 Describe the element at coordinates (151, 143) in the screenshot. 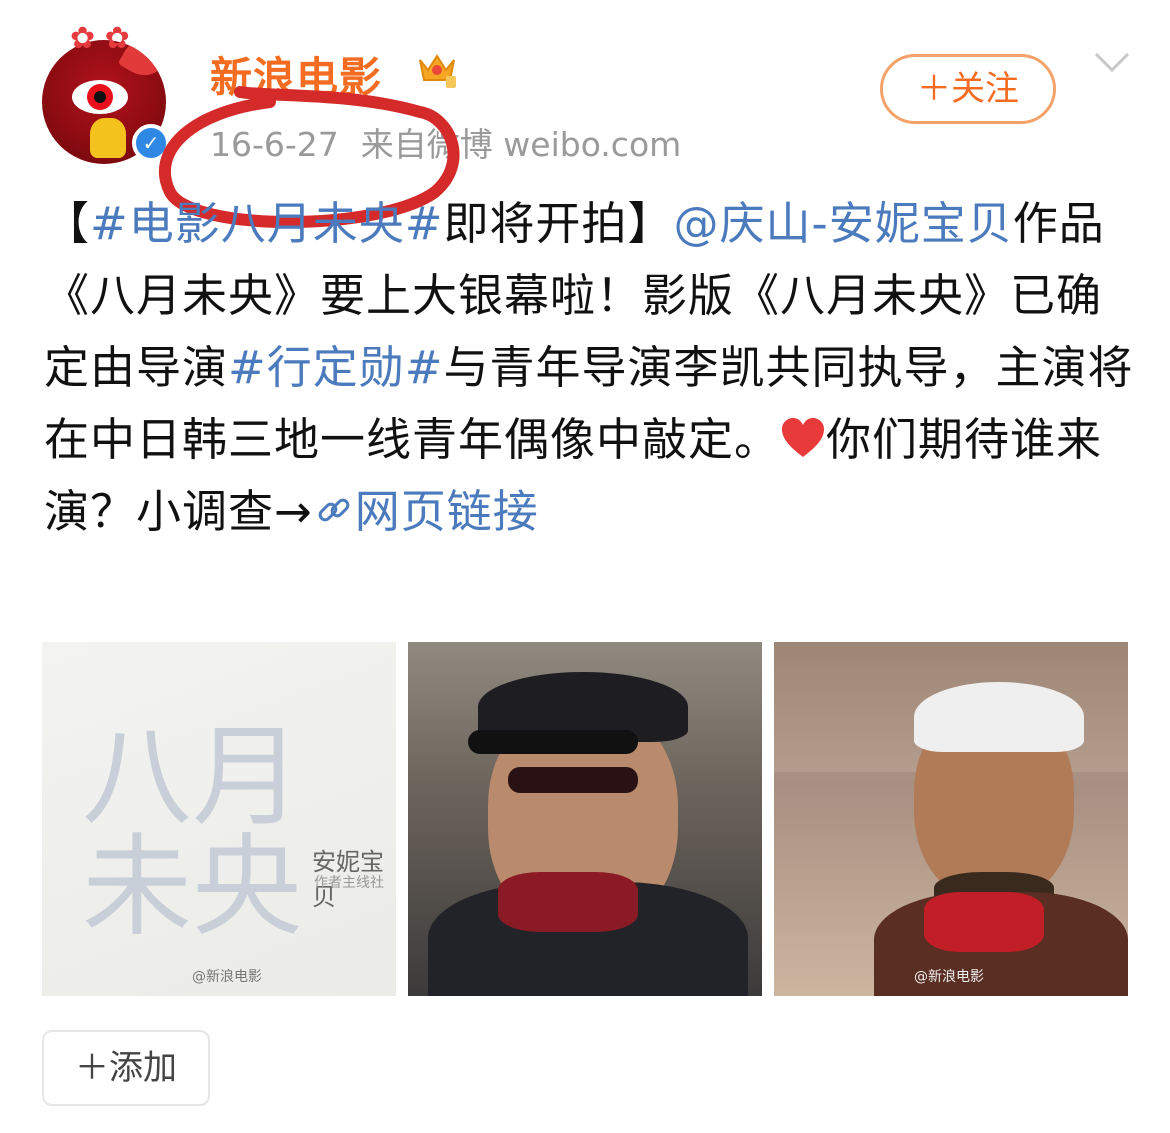

I see `verified-badge-icon: ✓` at that location.